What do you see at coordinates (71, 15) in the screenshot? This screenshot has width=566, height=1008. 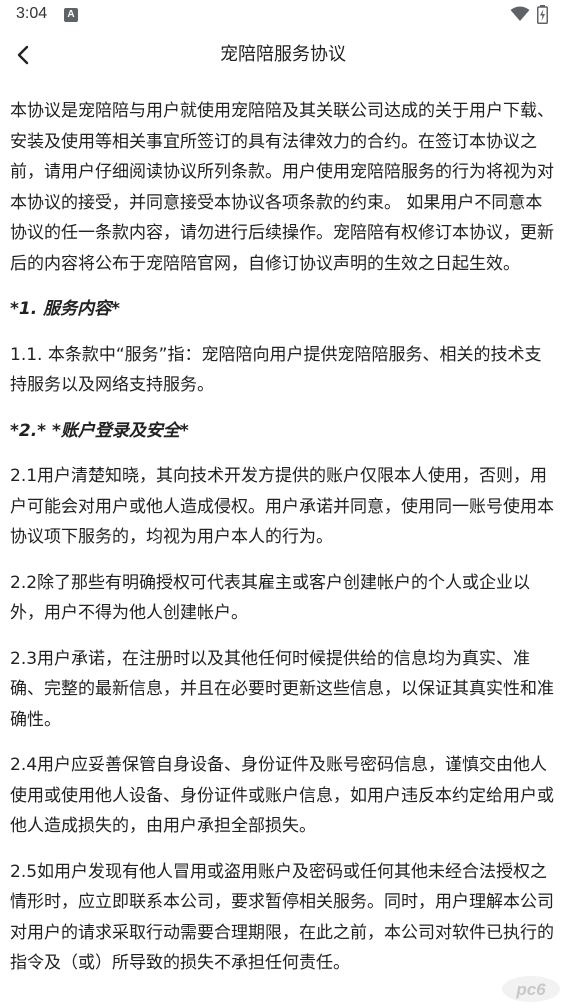 I see `a-icon: A` at bounding box center [71, 15].